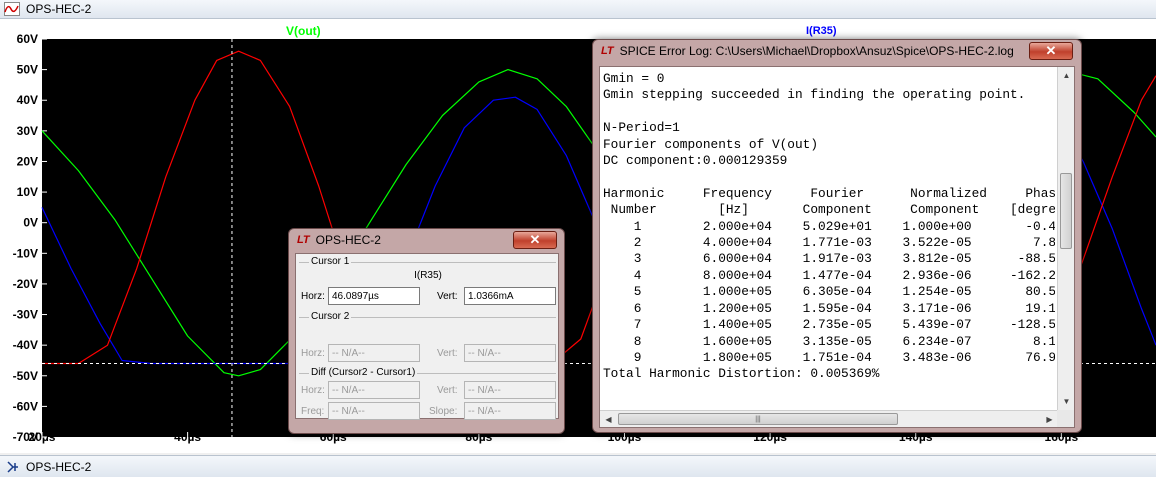 The image size is (1156, 477). I want to click on fourier-row: 4 8.000e+04 1.477e-04 2.936e-06 -162.26°, so click(829, 275).